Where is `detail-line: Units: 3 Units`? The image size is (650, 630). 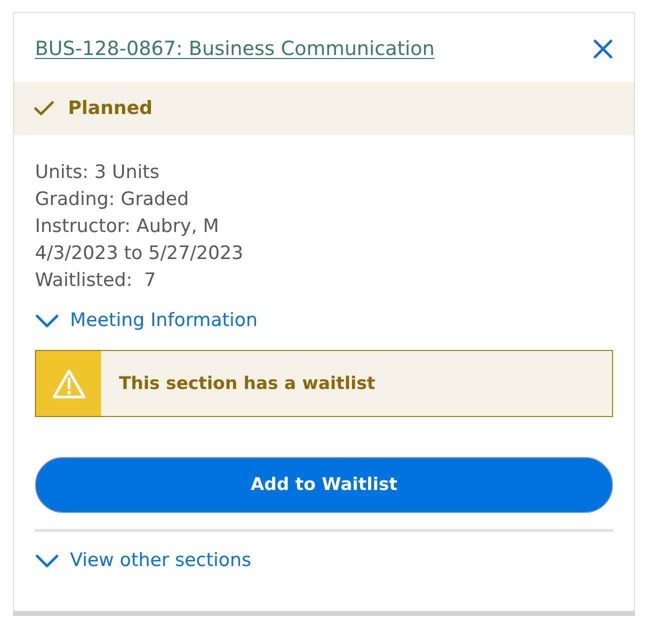
detail-line: Units: 3 Units is located at coordinates (97, 173).